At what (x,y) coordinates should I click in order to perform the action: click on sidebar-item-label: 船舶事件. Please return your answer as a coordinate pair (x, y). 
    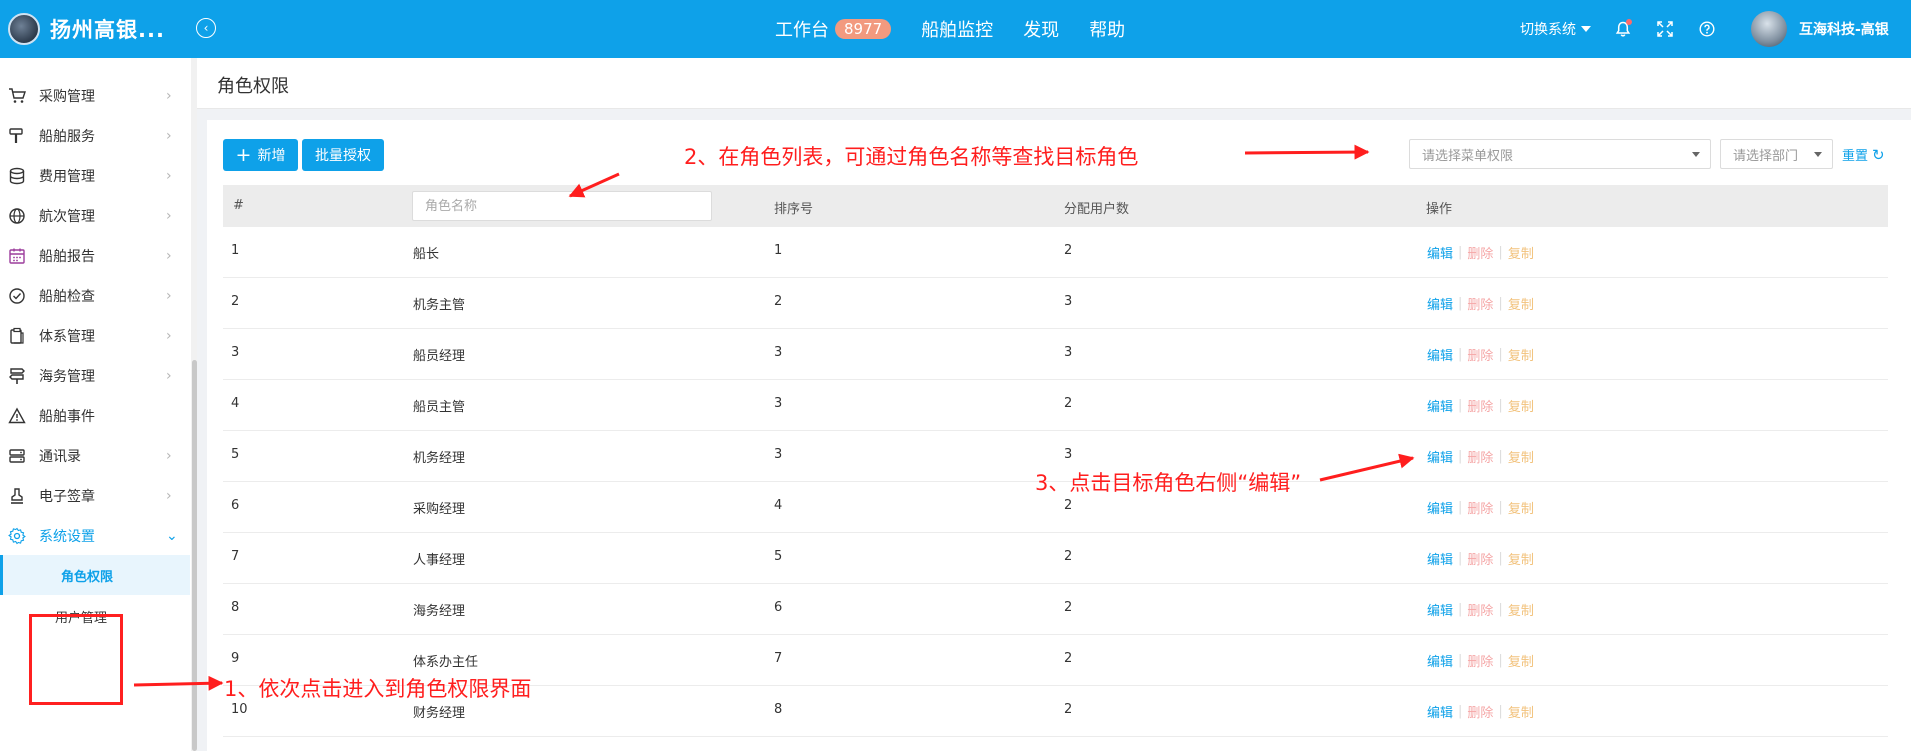
    Looking at the image, I should click on (67, 417).